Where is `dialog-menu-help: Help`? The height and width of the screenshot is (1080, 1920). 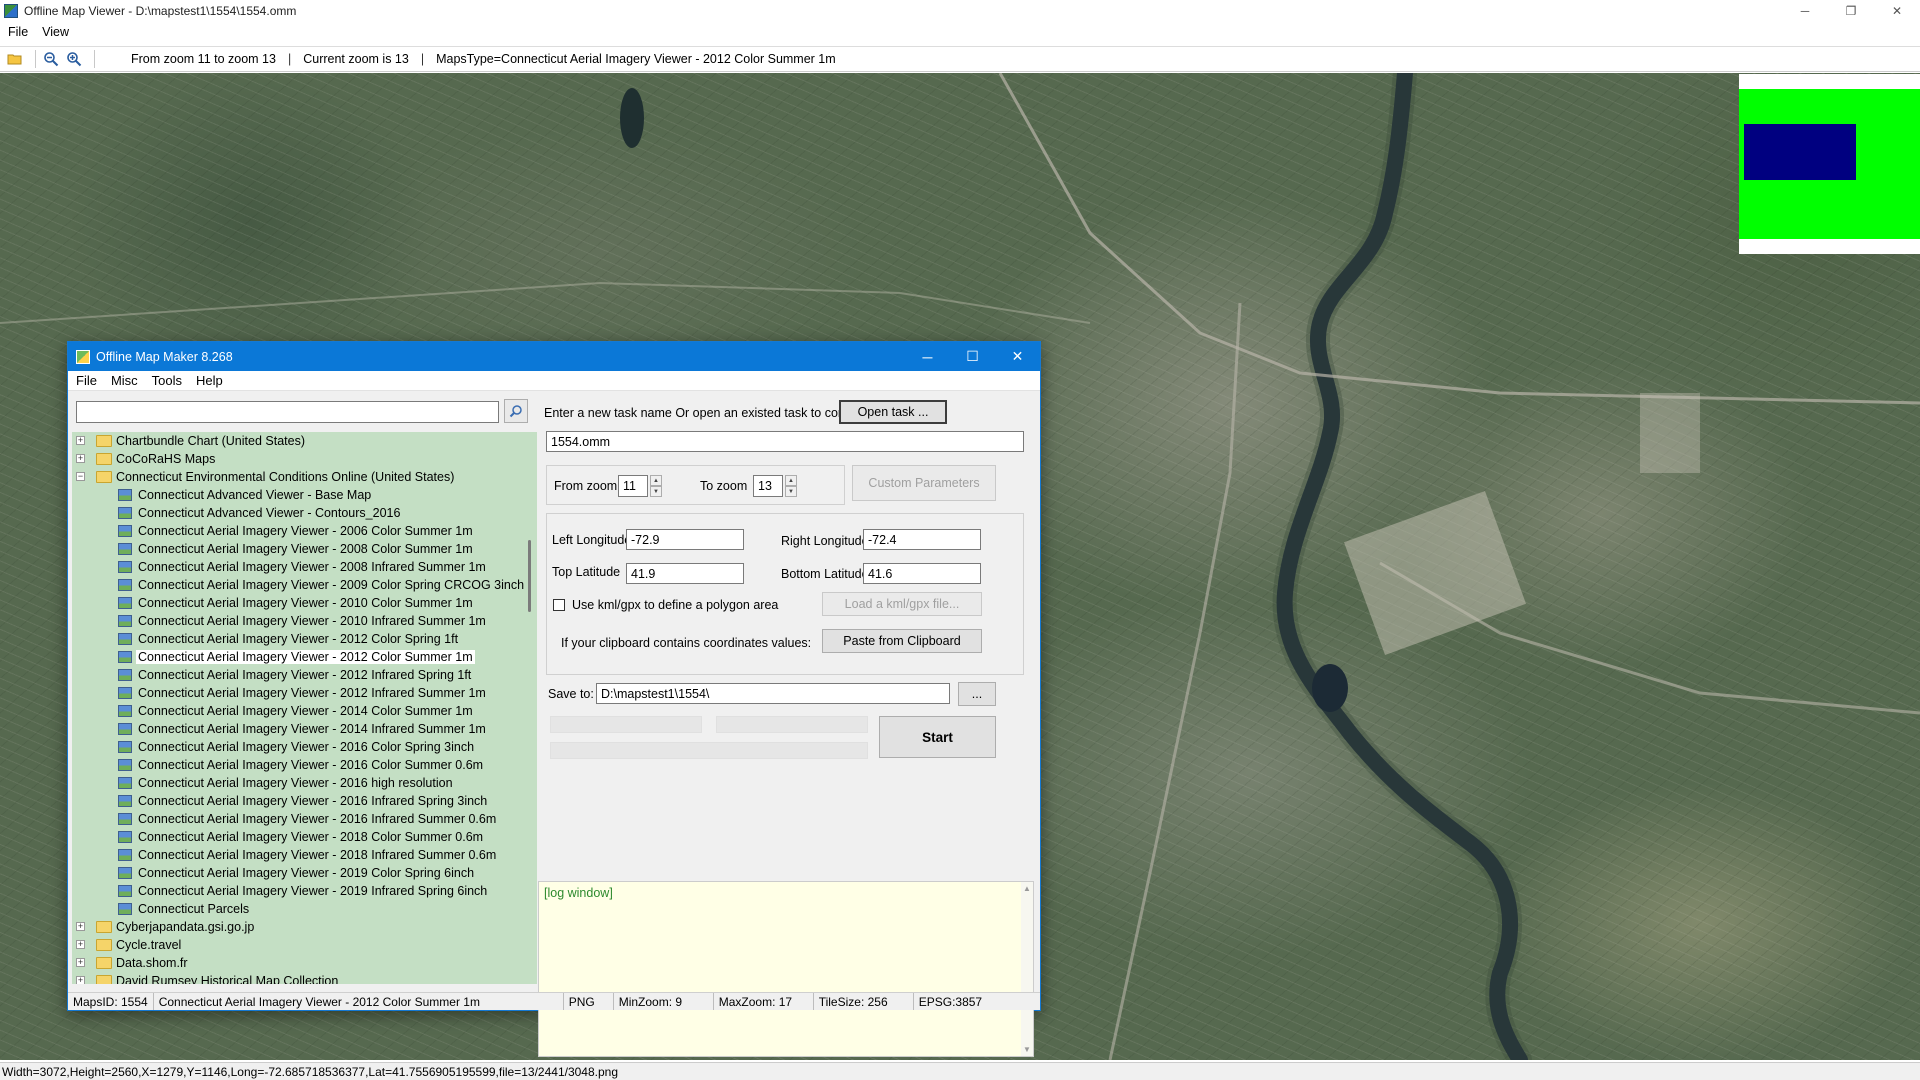 dialog-menu-help: Help is located at coordinates (209, 380).